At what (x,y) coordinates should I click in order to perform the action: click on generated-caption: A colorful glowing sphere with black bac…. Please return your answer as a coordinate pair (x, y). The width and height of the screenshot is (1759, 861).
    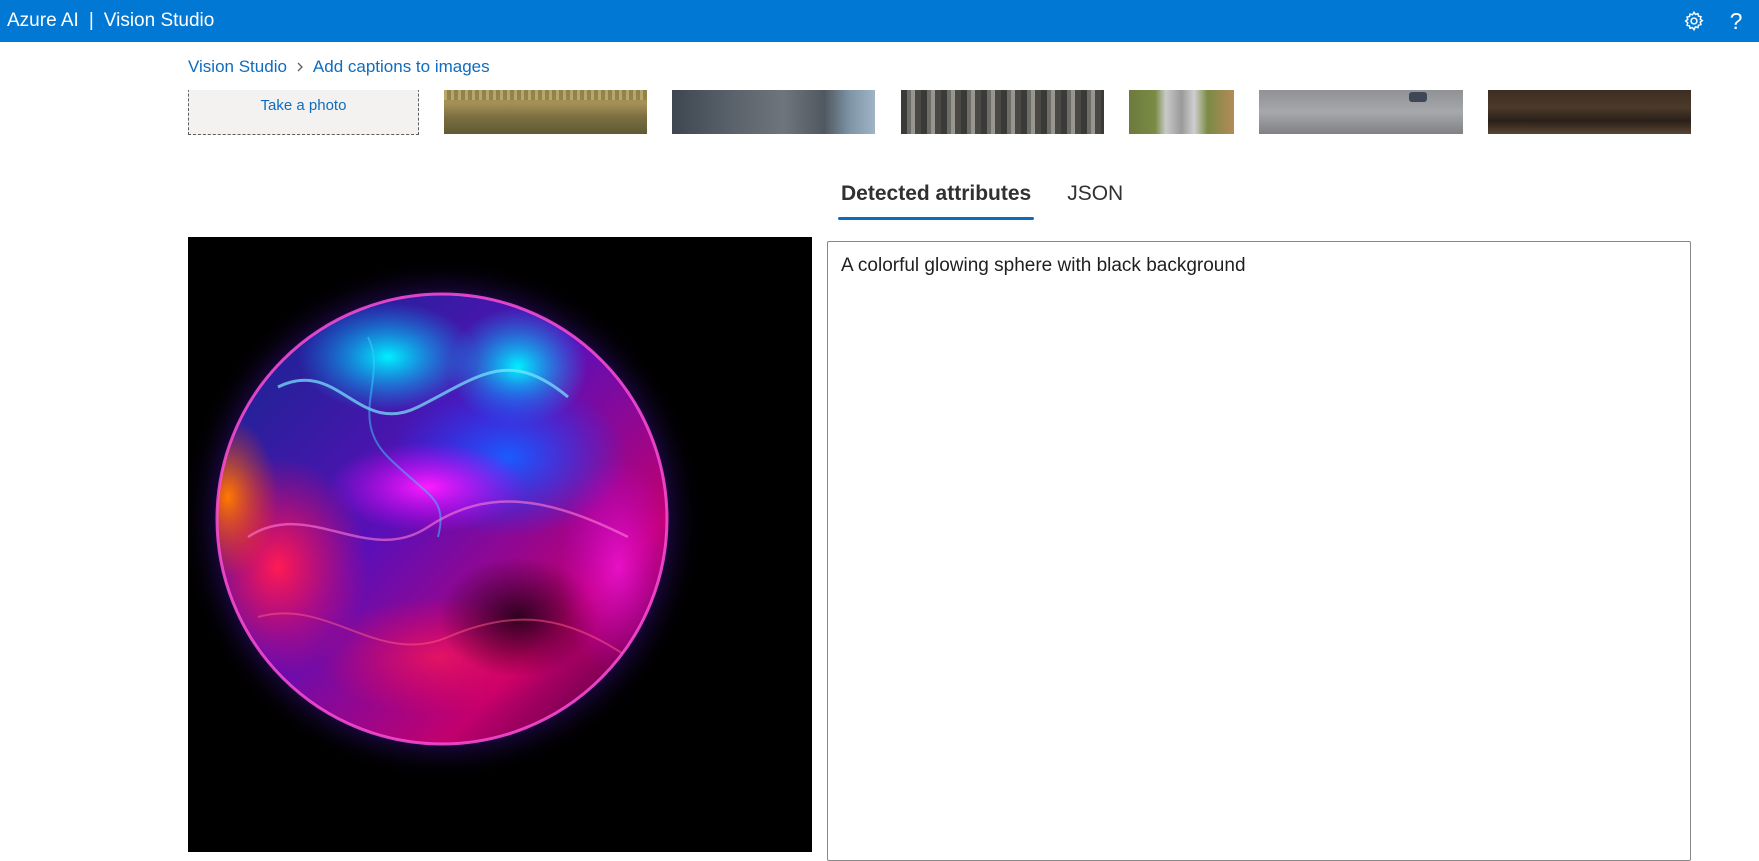
    Looking at the image, I should click on (1043, 265).